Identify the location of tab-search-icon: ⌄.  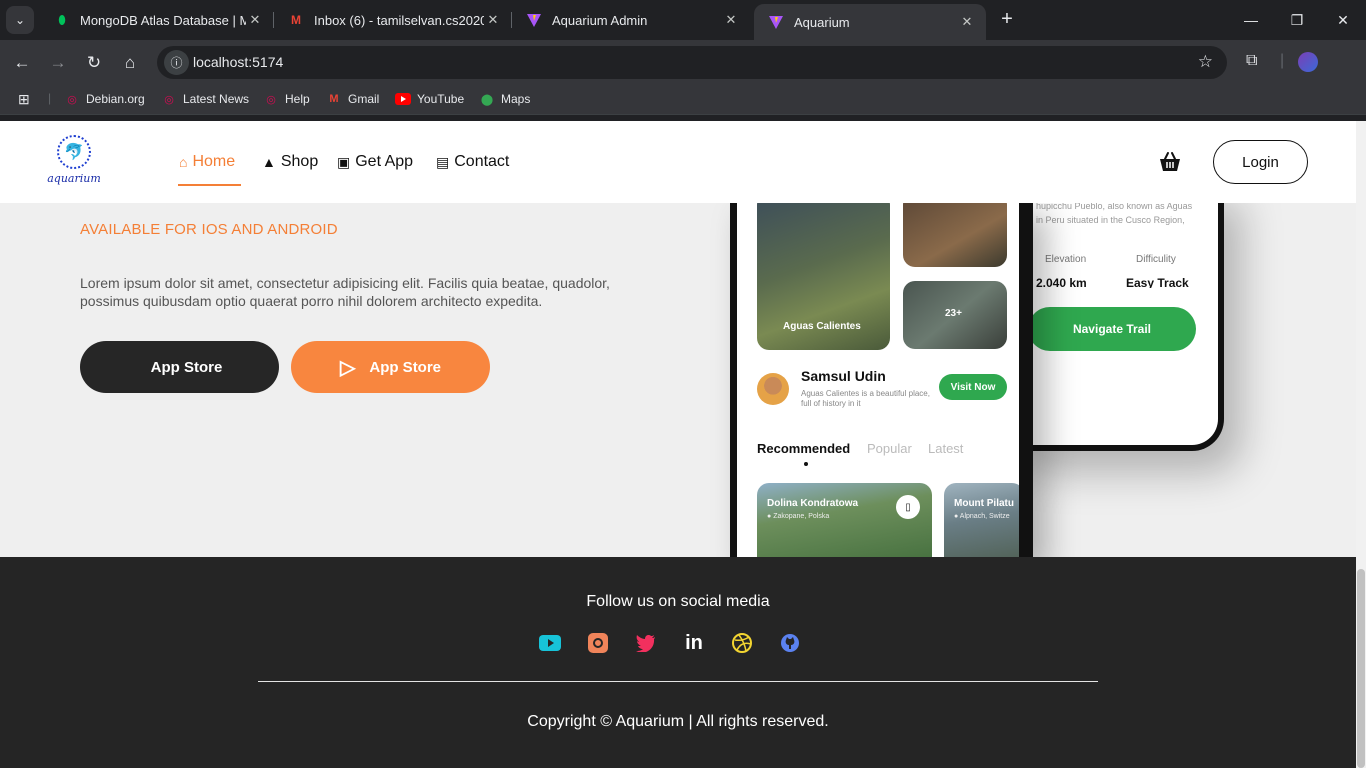
(20, 20).